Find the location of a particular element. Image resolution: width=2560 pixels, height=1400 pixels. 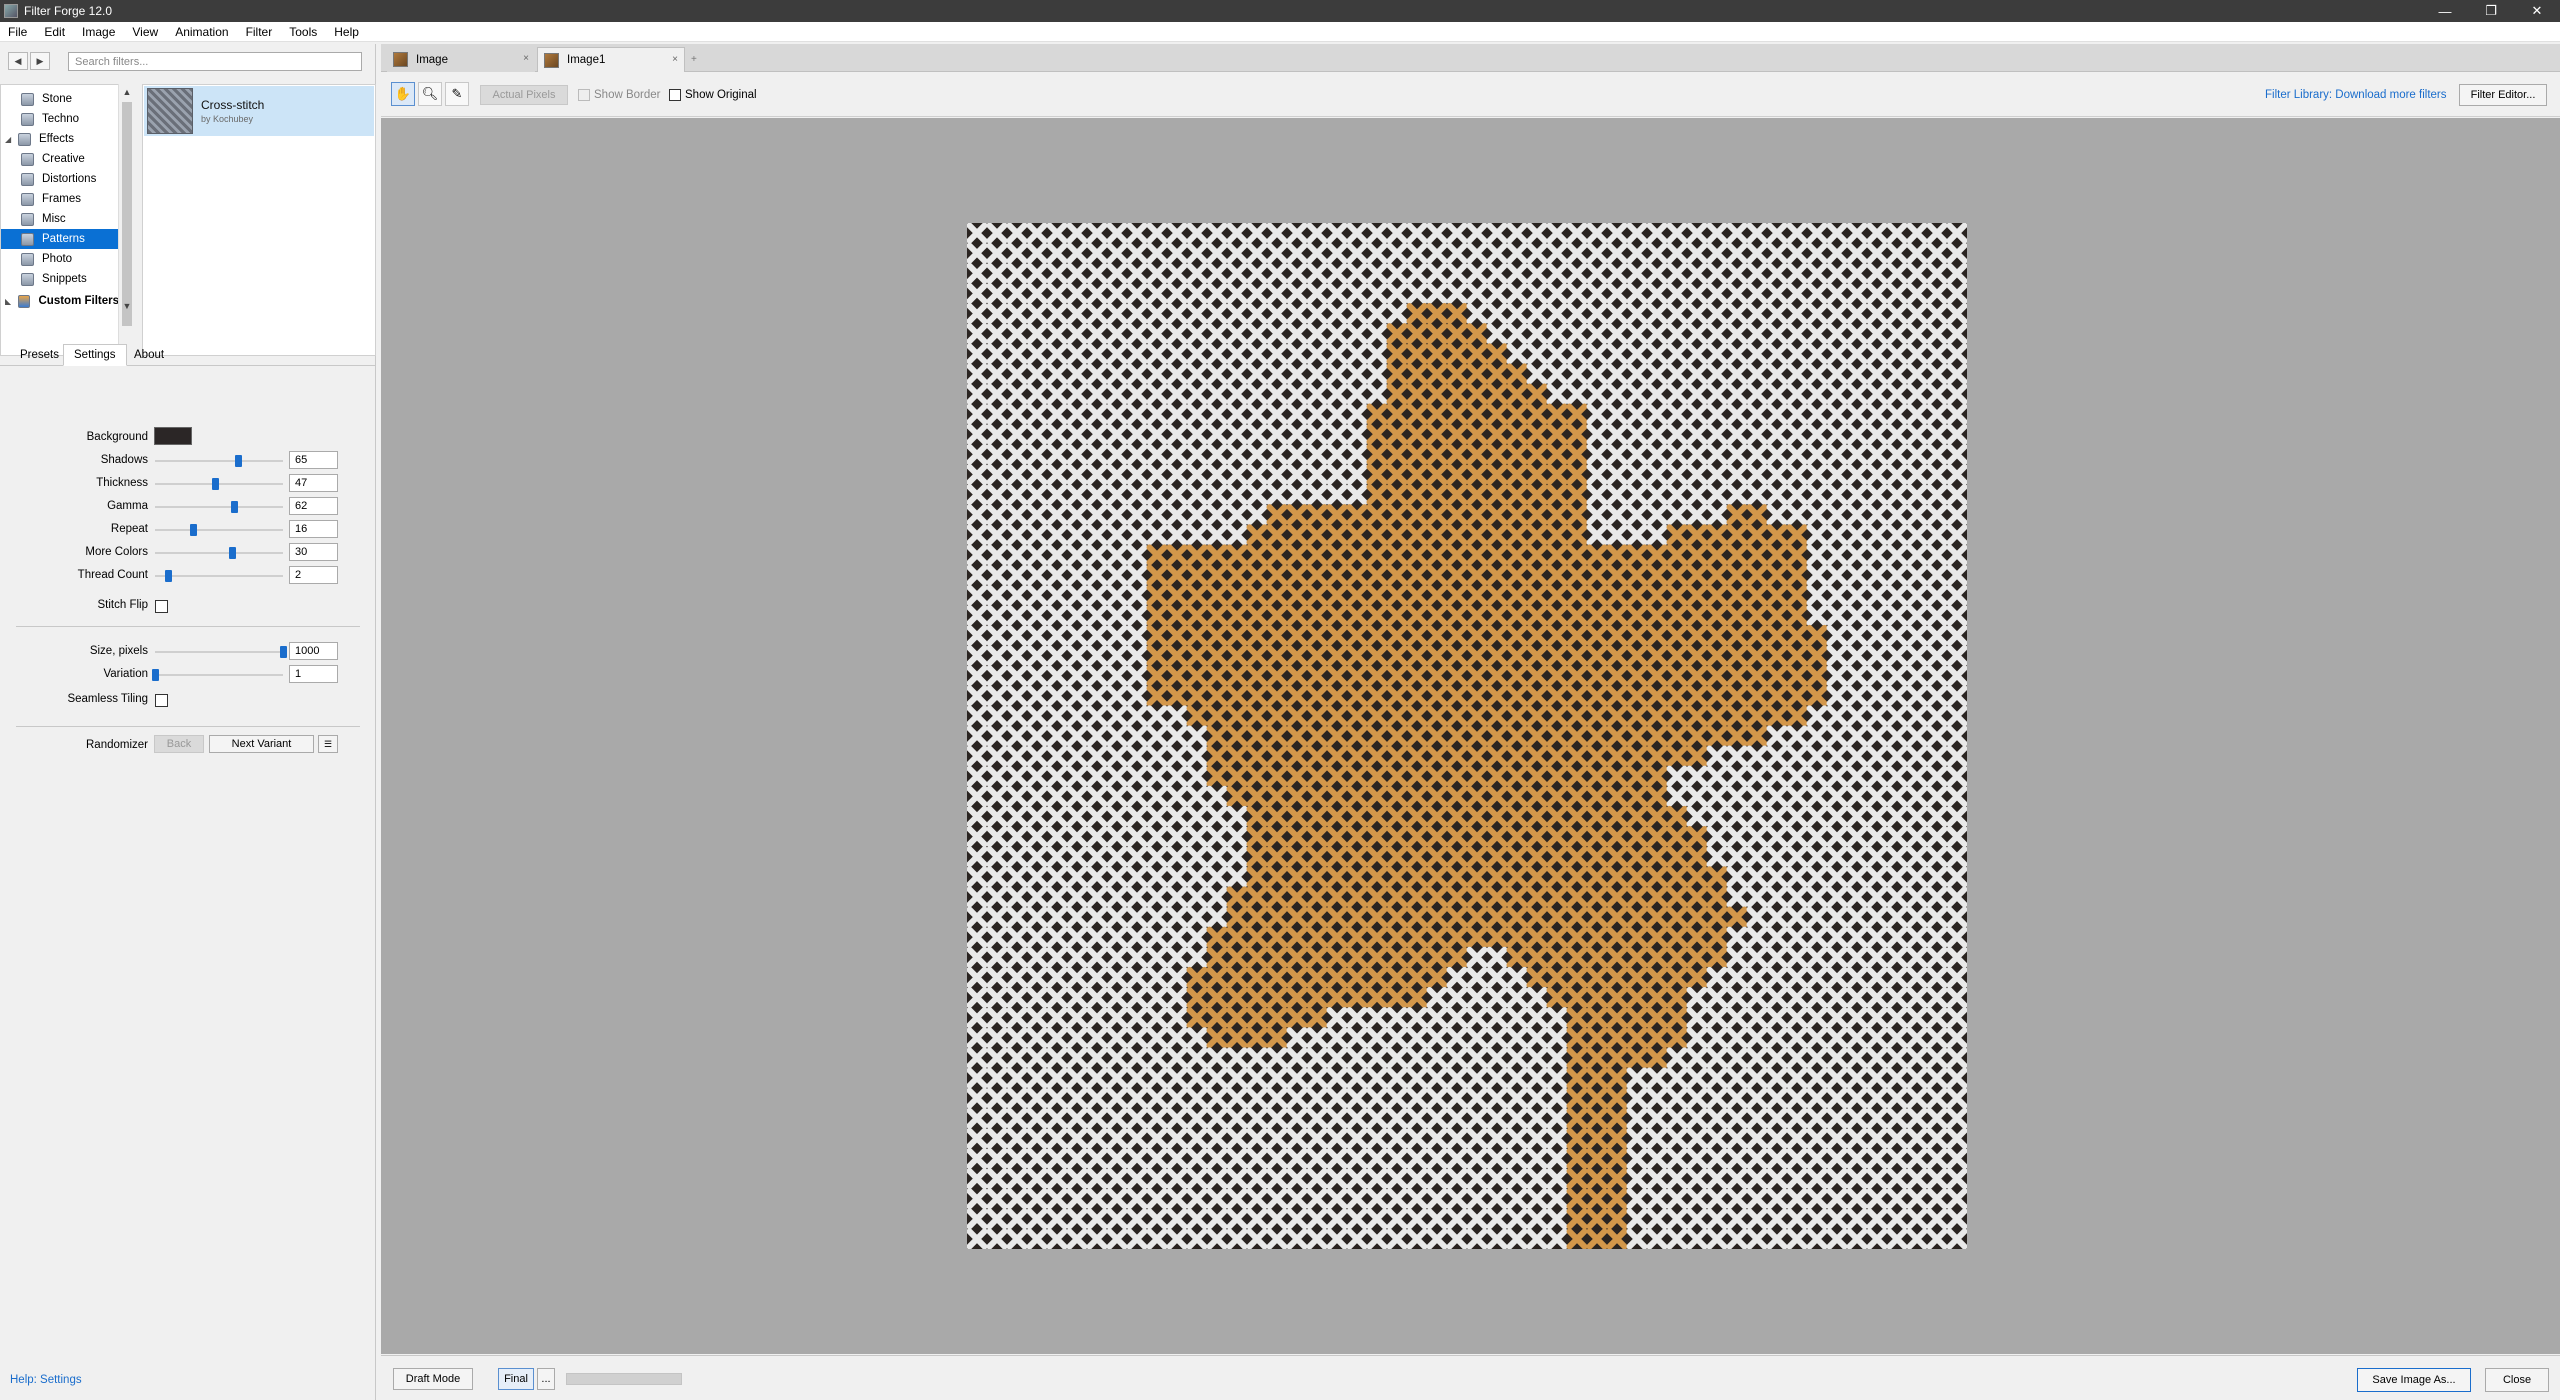

expand-arrow-icon: ◣ is located at coordinates (10, 301).